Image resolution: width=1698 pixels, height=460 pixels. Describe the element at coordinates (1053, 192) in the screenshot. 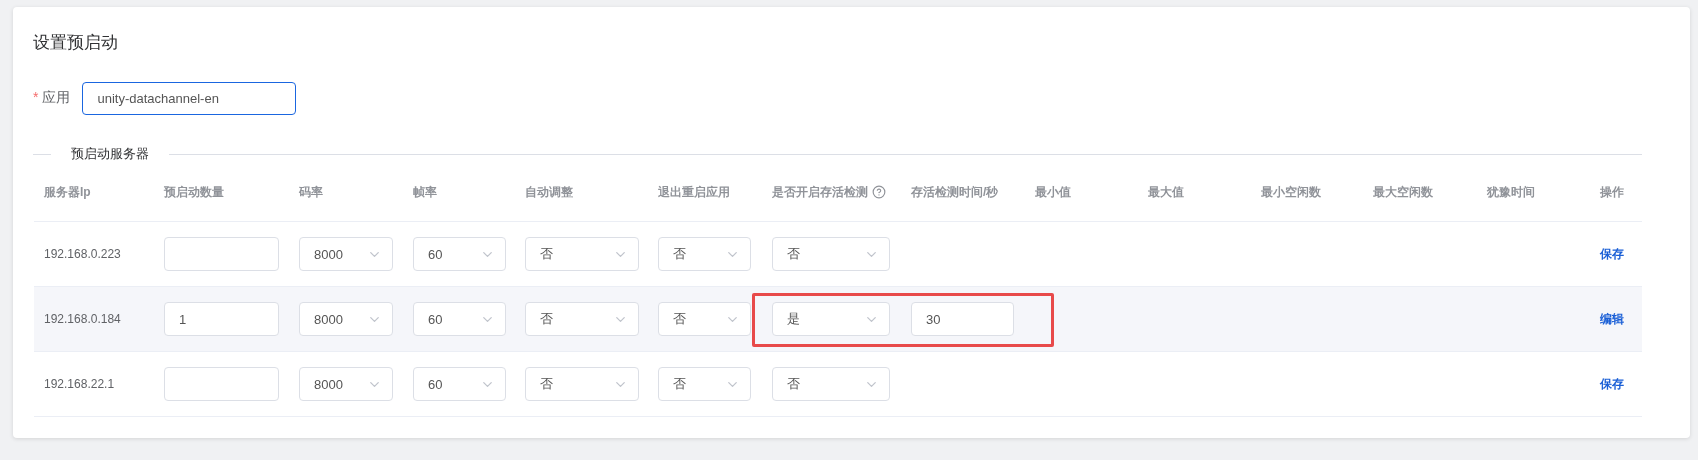

I see `column-header: 最小值` at that location.